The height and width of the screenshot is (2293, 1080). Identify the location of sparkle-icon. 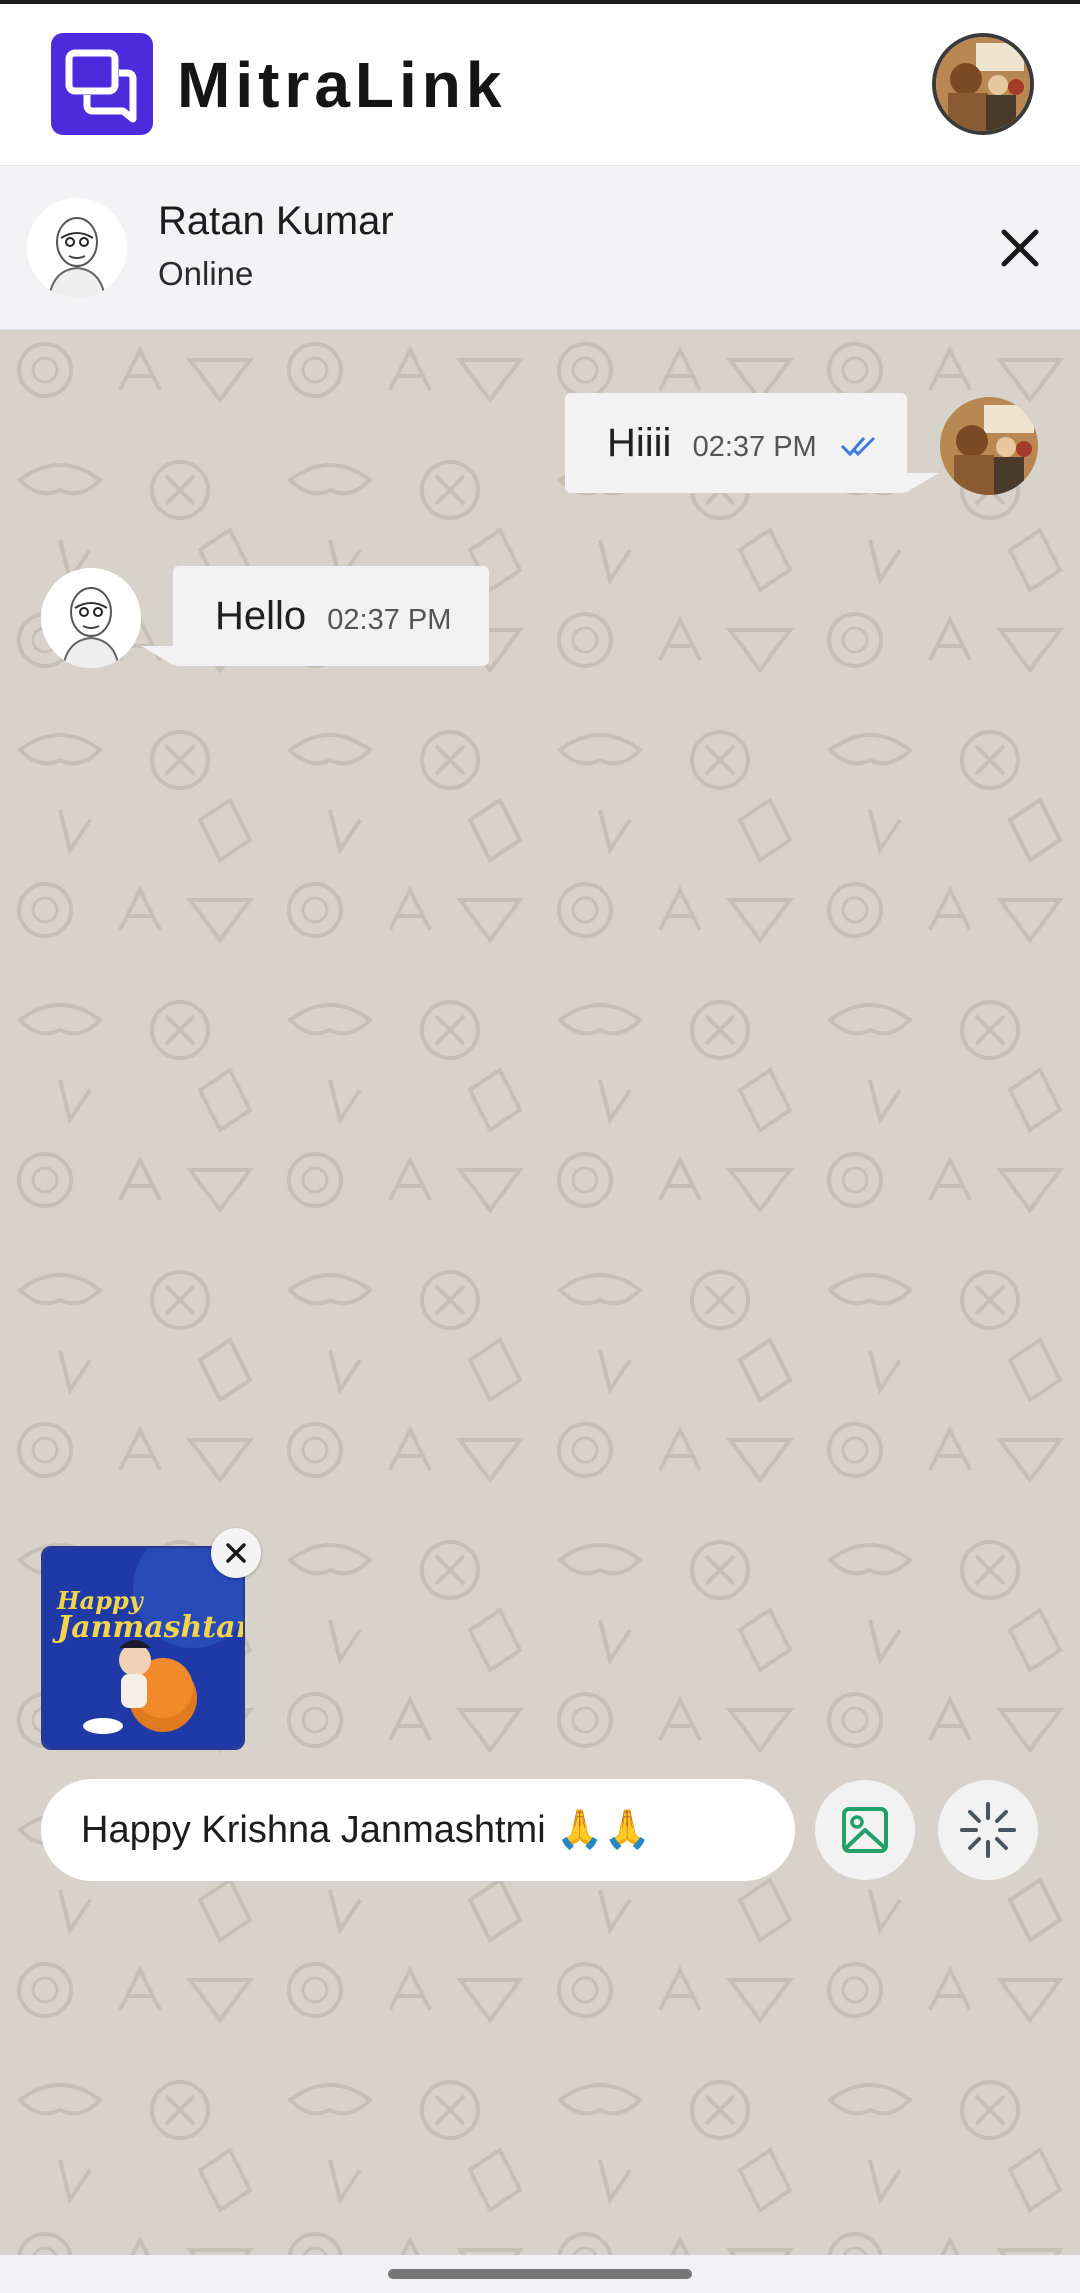
(988, 1830).